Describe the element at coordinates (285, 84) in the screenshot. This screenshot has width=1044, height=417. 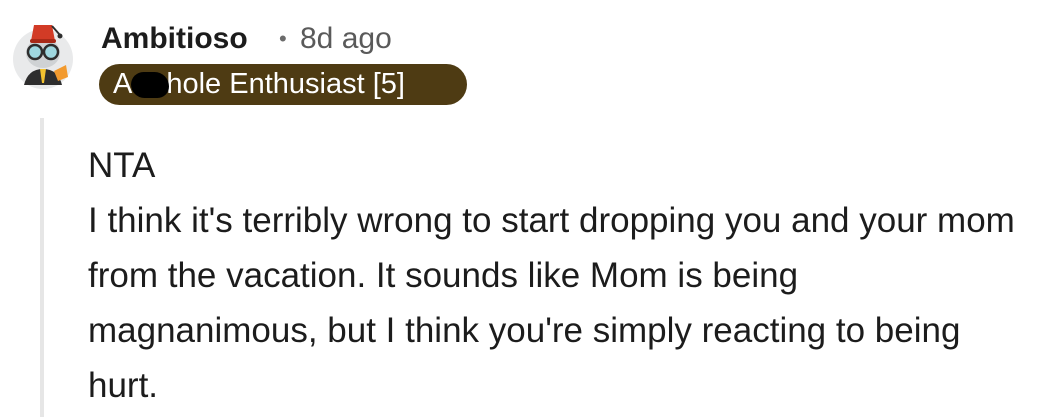
I see `flair-text-suffix: hole Enthusiast [5]` at that location.